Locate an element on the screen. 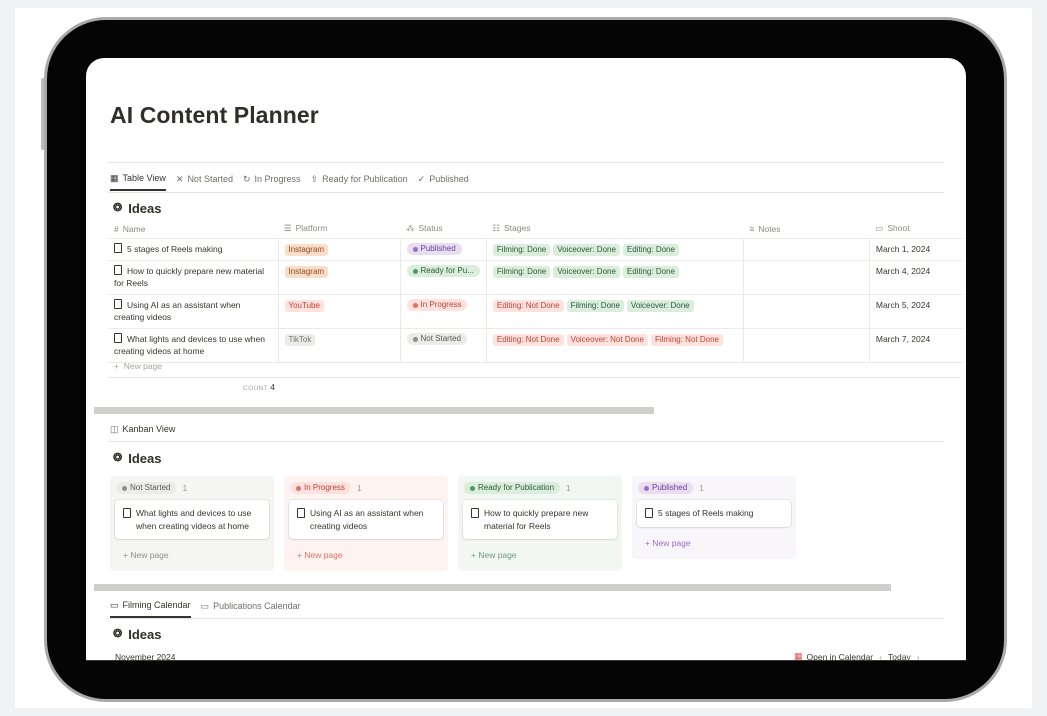 This screenshot has width=1047, height=716. tab-label: Kanban View is located at coordinates (149, 429).